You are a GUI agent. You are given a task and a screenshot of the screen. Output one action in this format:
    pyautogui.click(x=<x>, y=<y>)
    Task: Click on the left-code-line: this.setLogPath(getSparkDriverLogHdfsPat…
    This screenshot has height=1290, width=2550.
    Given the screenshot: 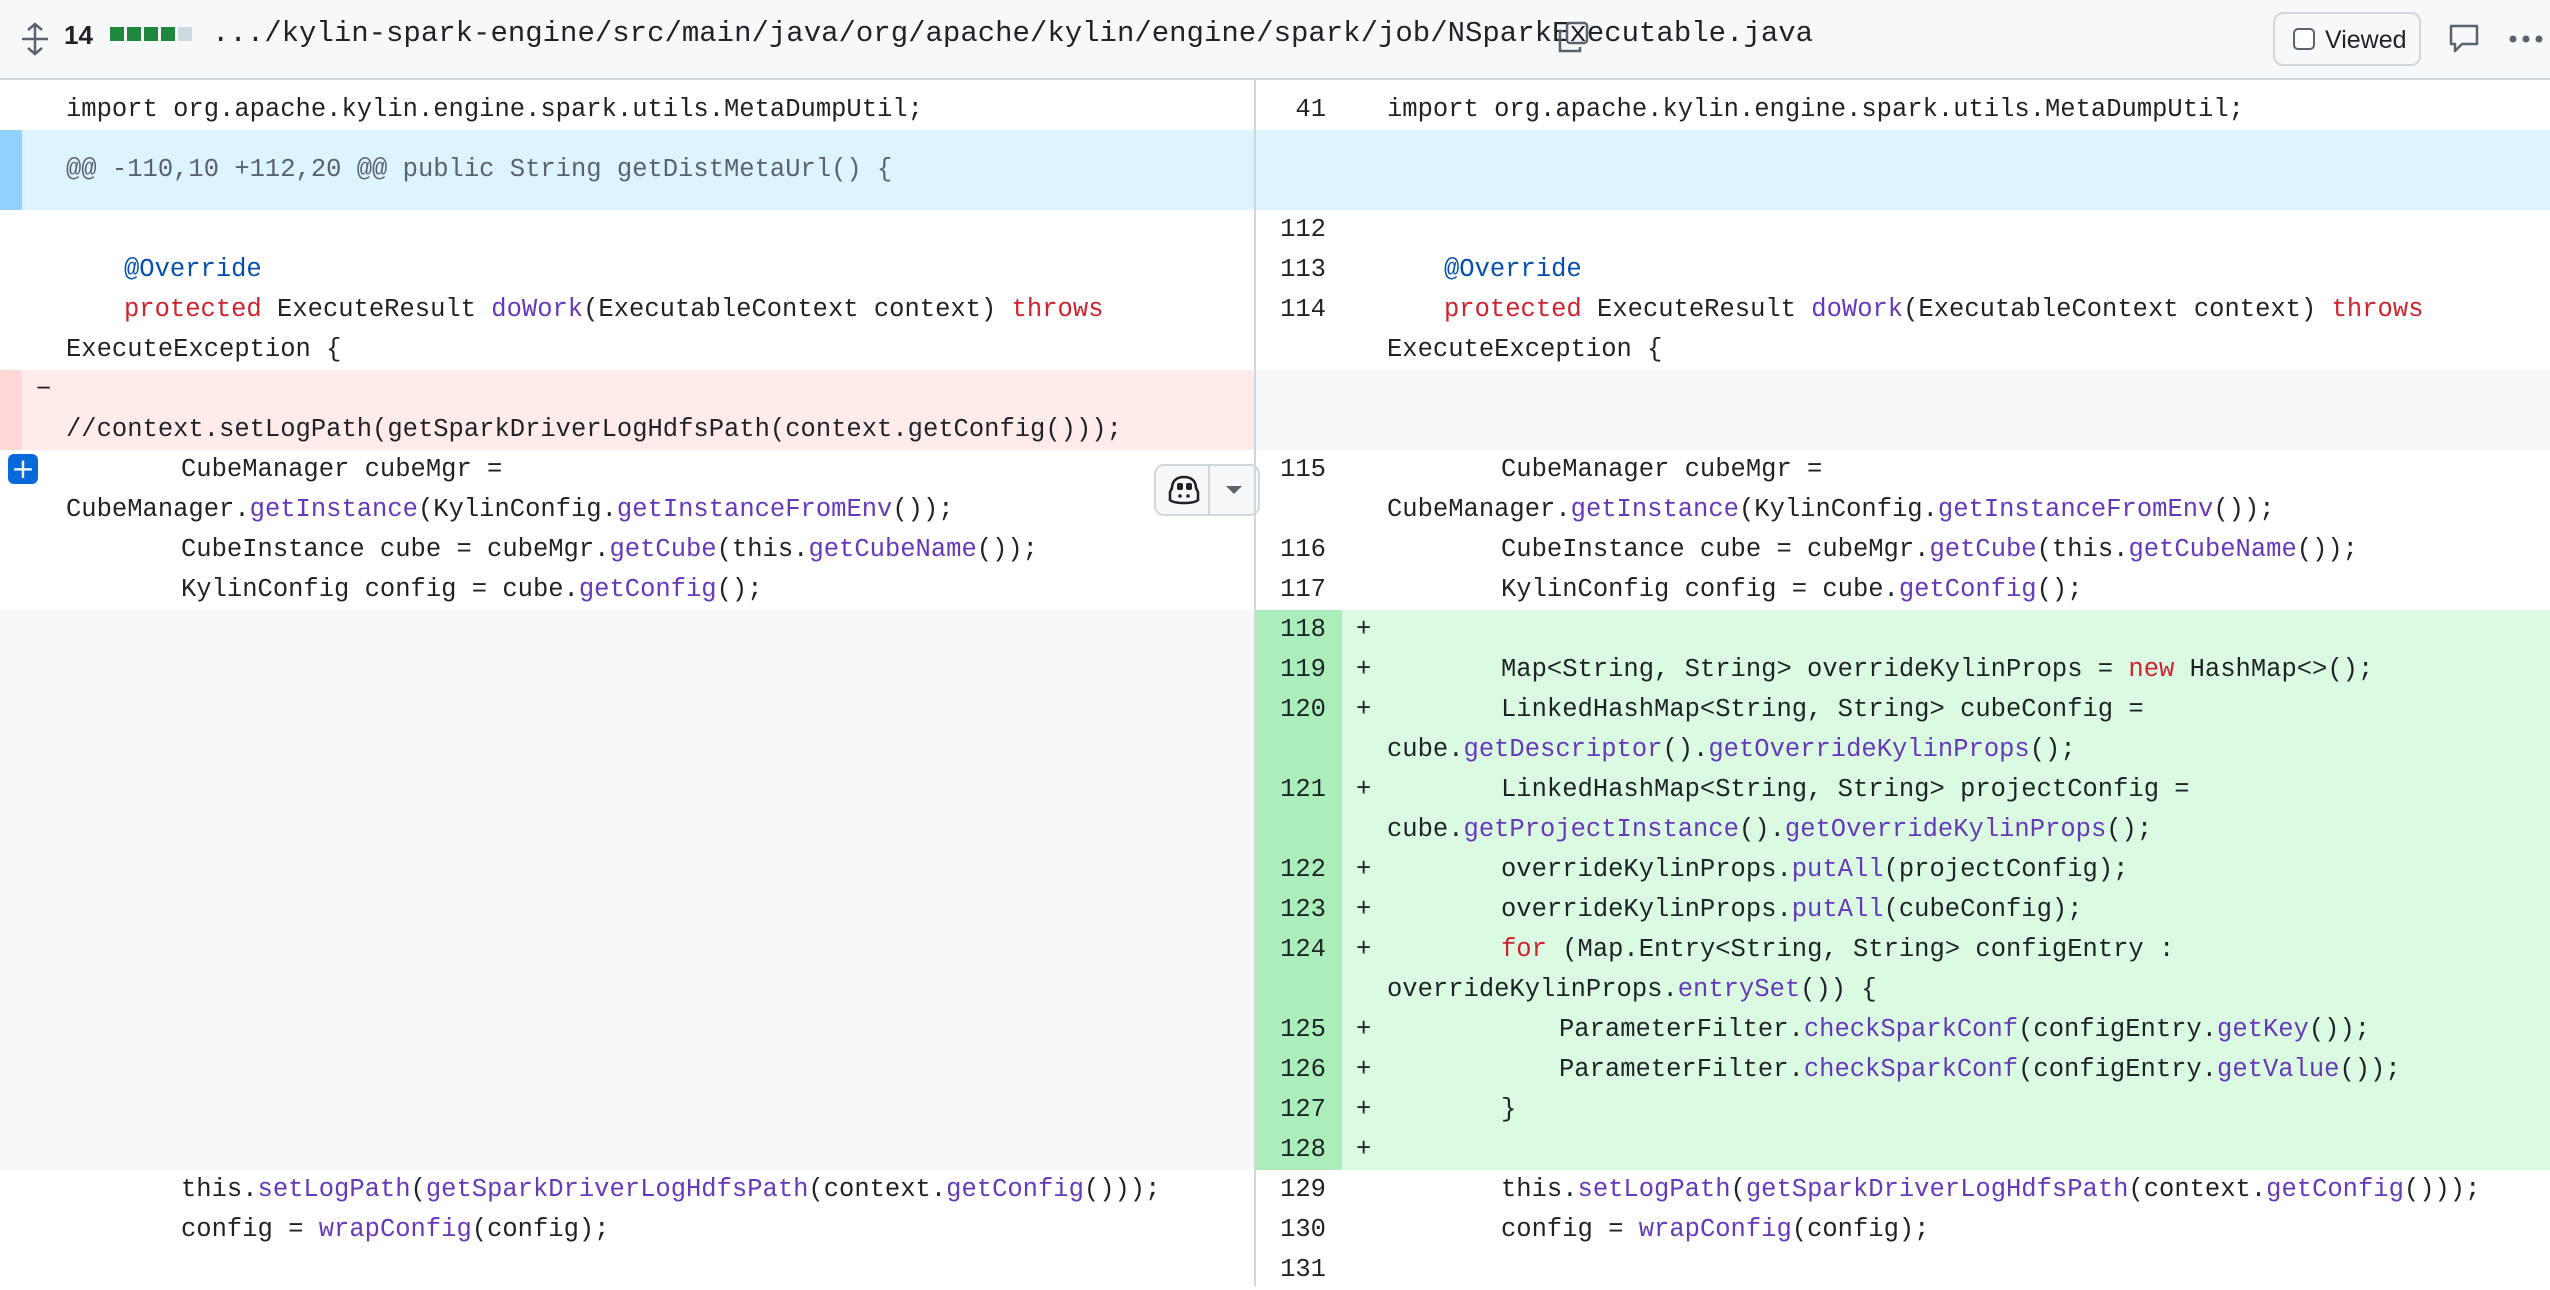 What is the action you would take?
    pyautogui.click(x=671, y=1189)
    